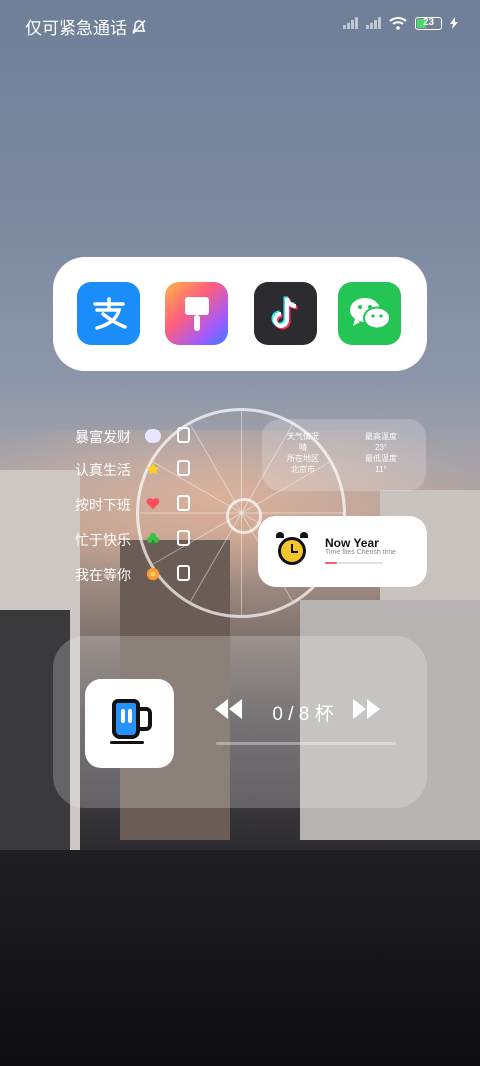  Describe the element at coordinates (398, 23) in the screenshot. I see `wifi-icon` at that location.